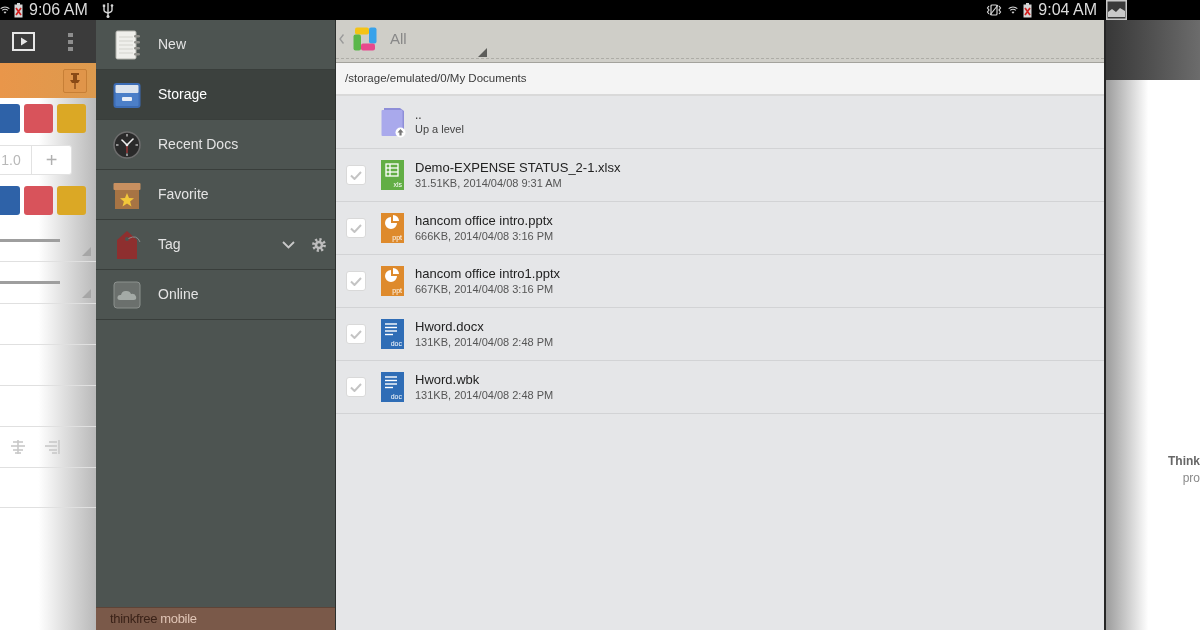 This screenshot has height=630, width=1200. Describe the element at coordinates (439, 115) in the screenshot. I see `parent-folder-name: ..` at that location.